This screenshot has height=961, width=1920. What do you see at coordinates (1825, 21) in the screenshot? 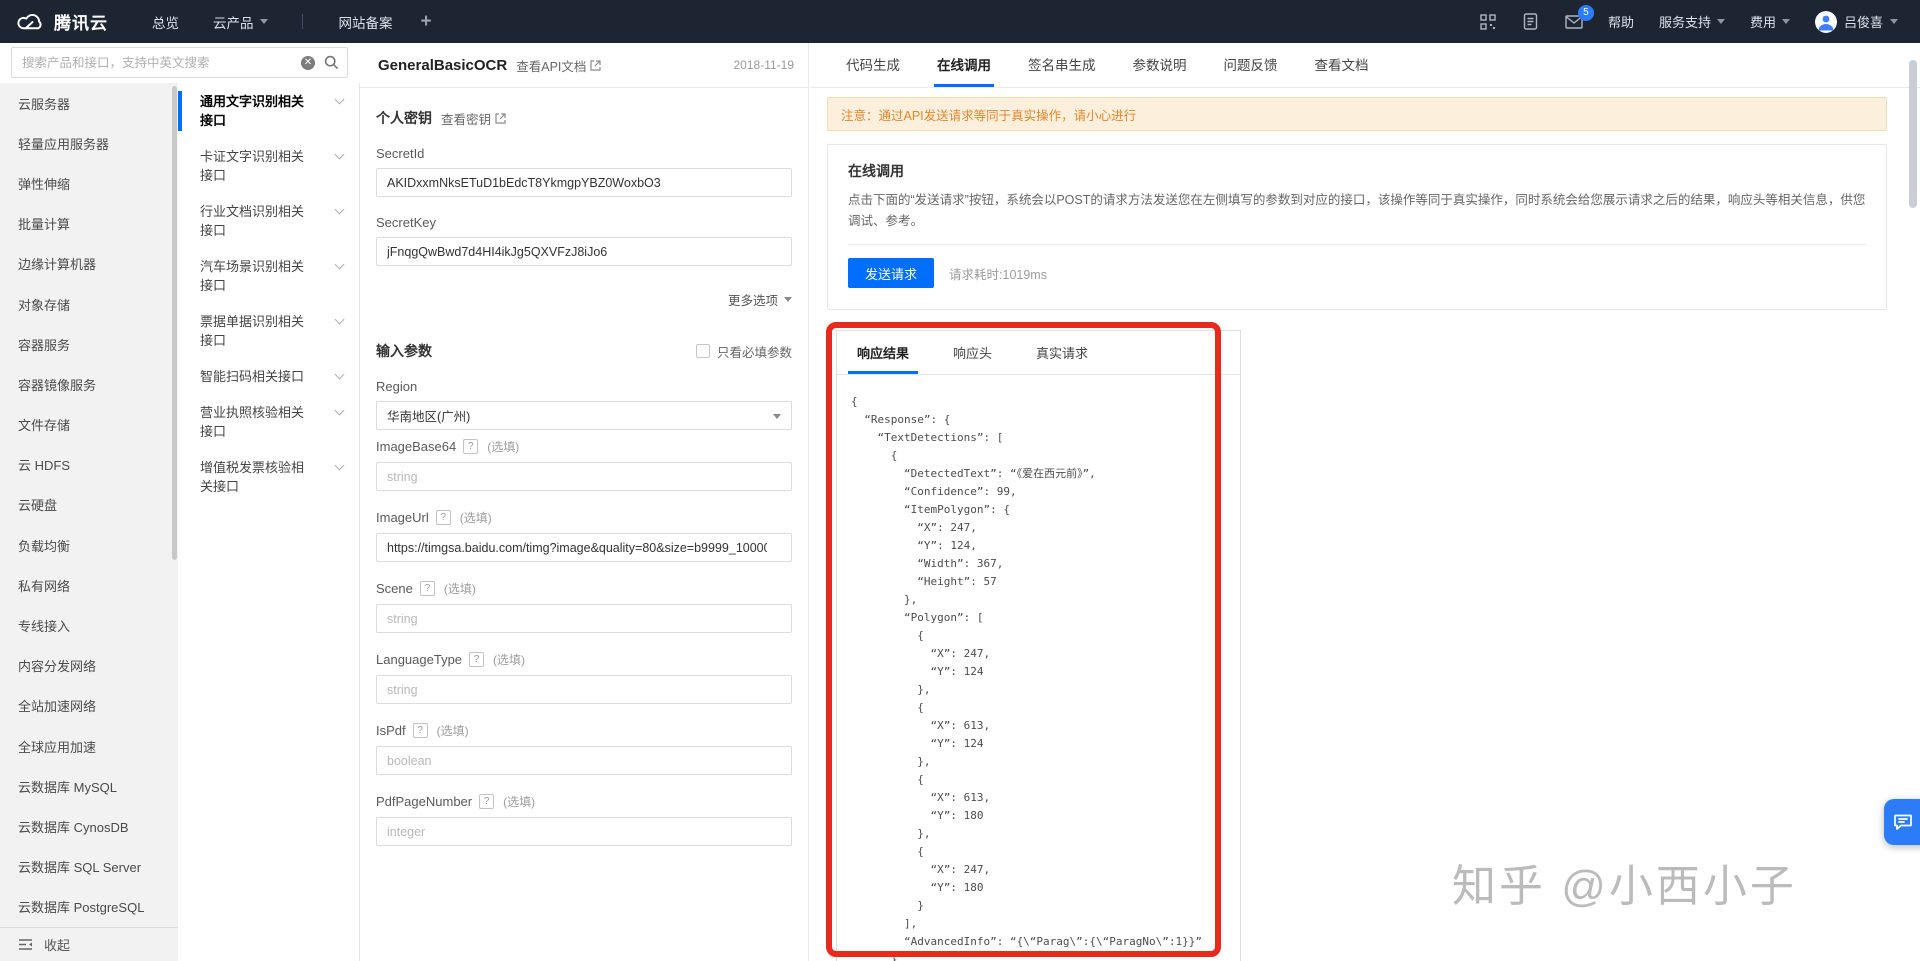
I see `avatar` at bounding box center [1825, 21].